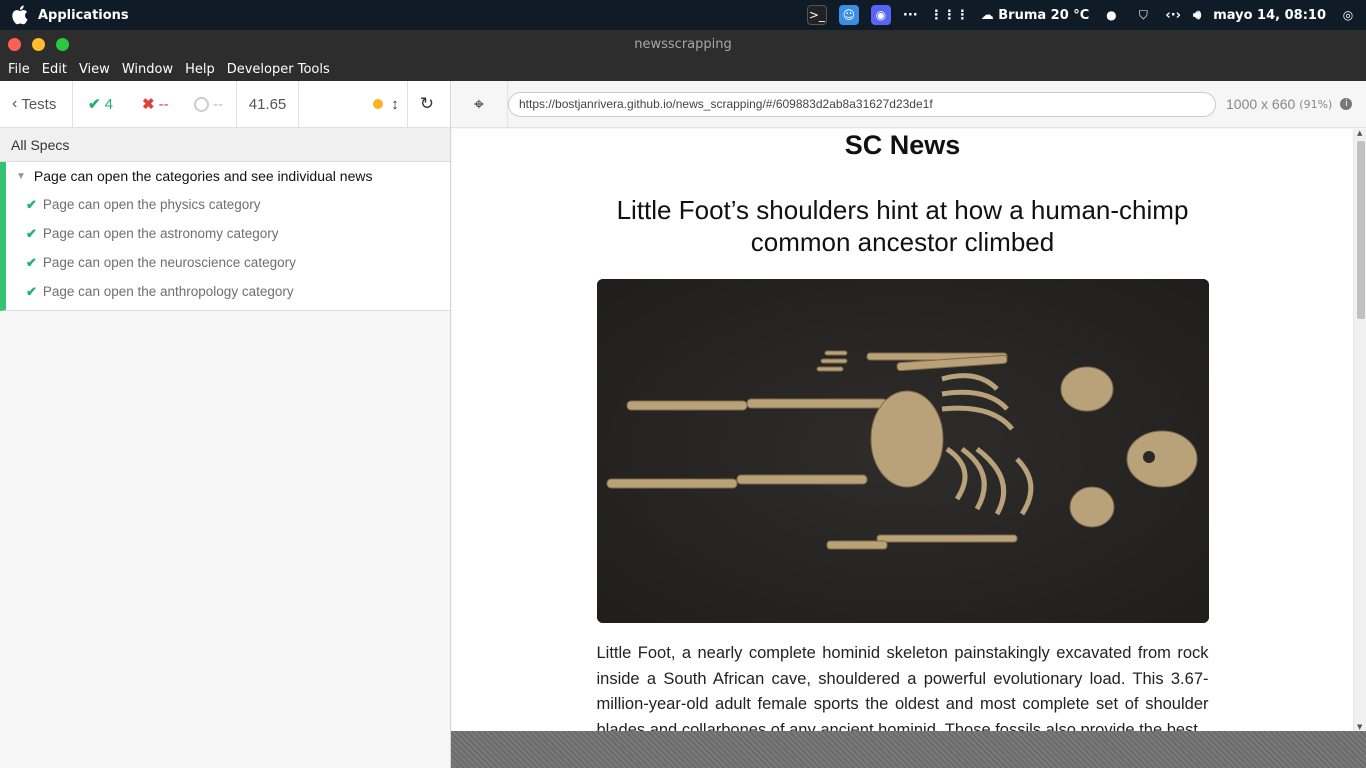  I want to click on failed-count: ✖ --, so click(155, 104).